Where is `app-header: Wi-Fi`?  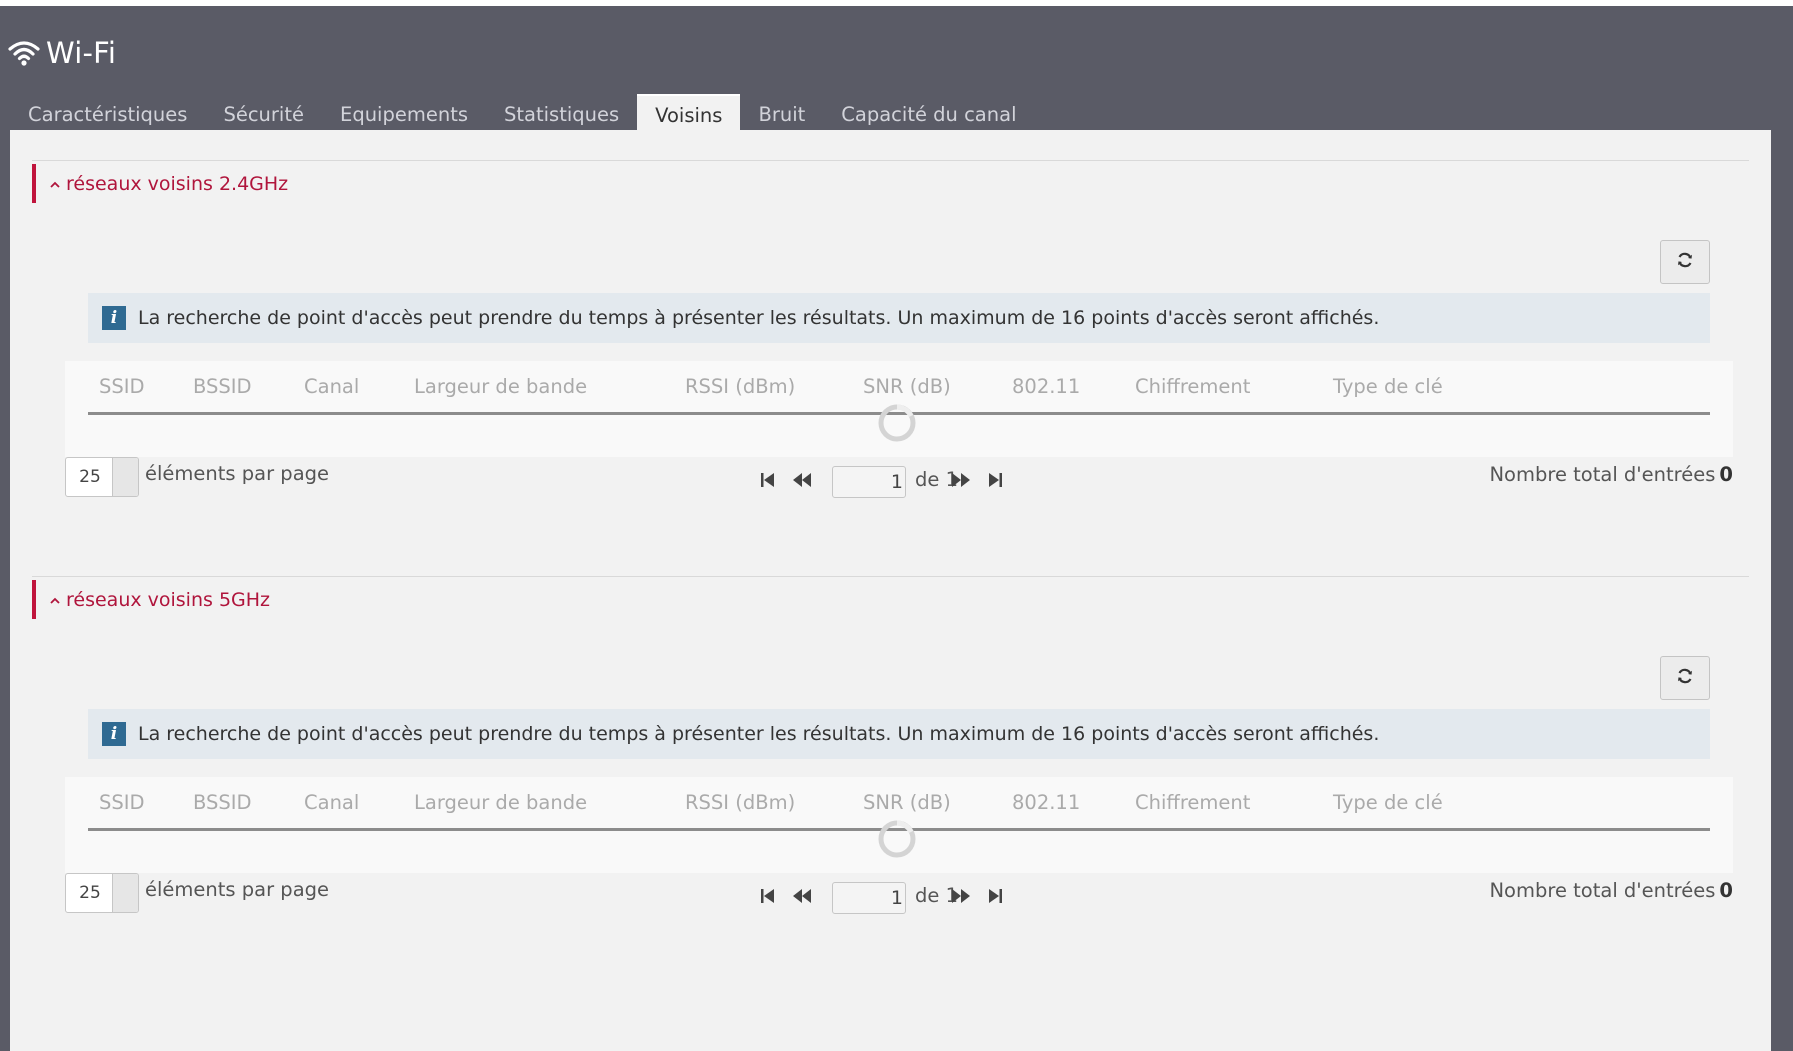
app-header: Wi-Fi is located at coordinates (62, 53).